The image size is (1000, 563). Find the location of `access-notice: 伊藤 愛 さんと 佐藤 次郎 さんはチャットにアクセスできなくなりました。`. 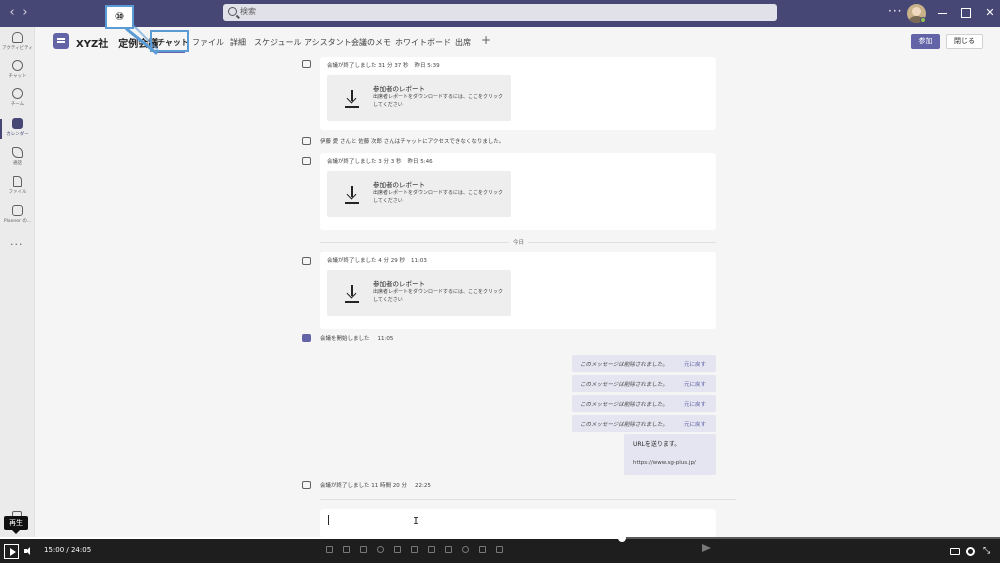

access-notice: 伊藤 愛 さんと 佐藤 次郎 さんはチャットにアクセスできなくなりました。 is located at coordinates (412, 142).